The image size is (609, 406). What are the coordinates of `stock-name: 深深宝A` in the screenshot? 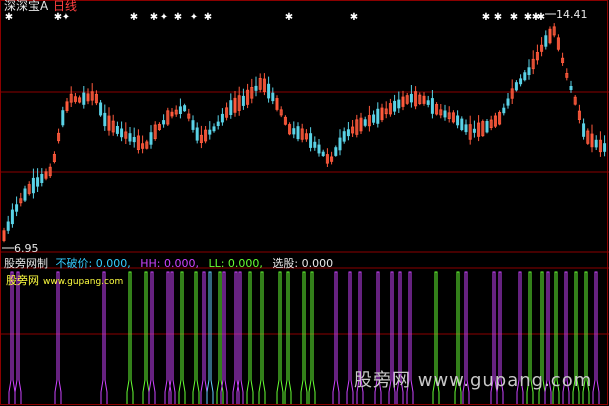 It's located at (26, 6).